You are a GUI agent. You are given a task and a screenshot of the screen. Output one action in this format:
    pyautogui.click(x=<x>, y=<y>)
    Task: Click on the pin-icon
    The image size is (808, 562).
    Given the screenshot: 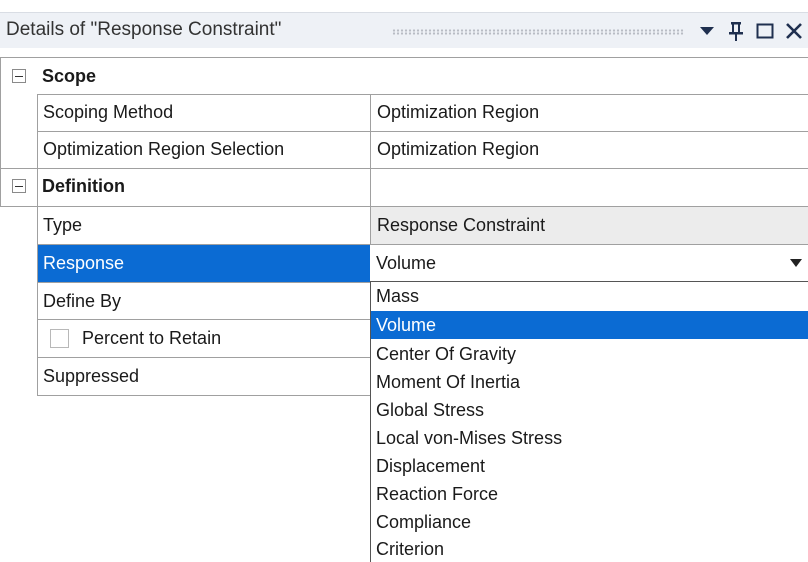 What is the action you would take?
    pyautogui.click(x=736, y=31)
    